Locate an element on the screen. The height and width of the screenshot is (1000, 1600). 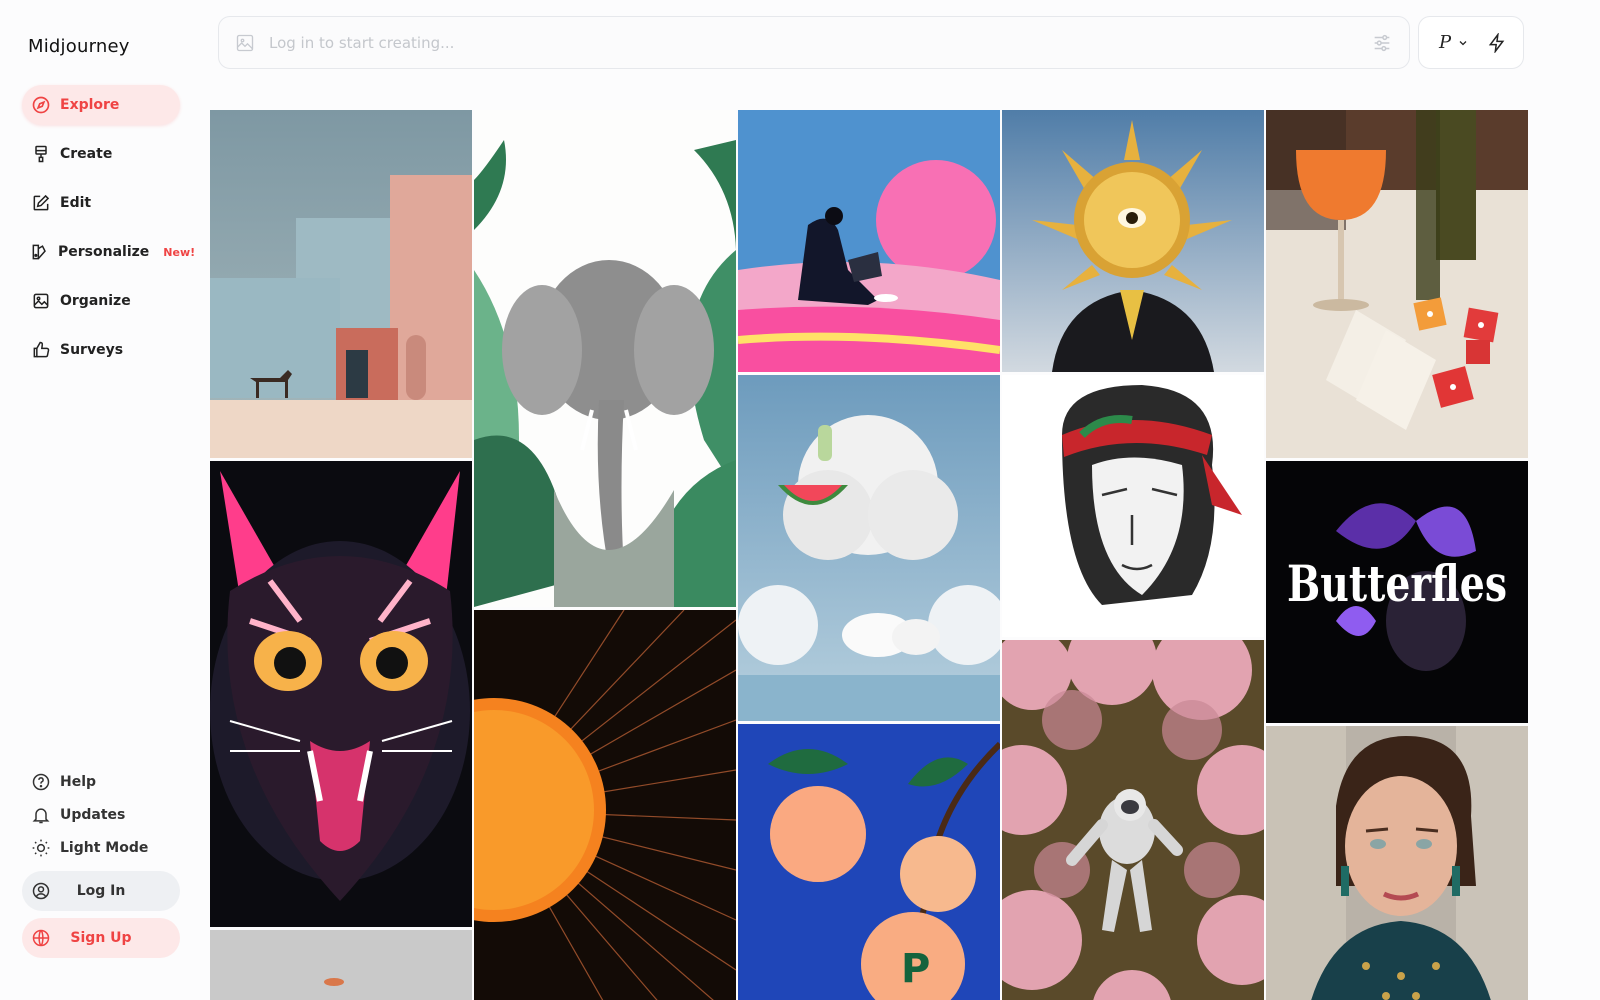
nav-label: Edit is located at coordinates (76, 203).